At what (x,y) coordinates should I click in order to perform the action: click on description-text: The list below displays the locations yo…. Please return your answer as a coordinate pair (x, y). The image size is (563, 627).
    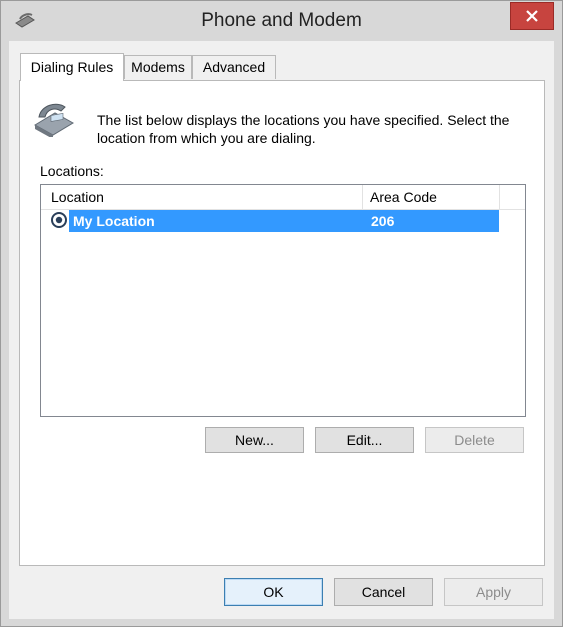
    Looking at the image, I should click on (303, 129).